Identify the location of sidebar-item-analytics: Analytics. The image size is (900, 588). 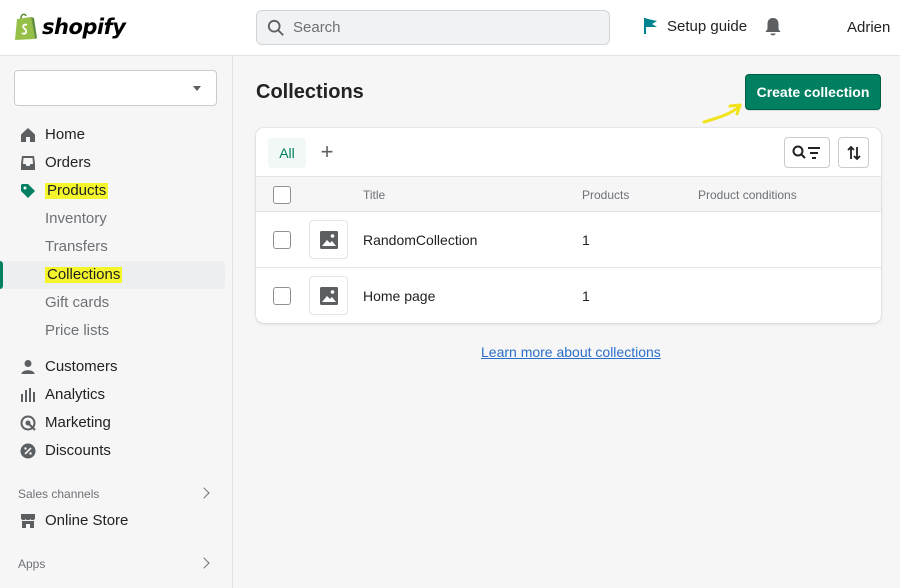
(112, 395).